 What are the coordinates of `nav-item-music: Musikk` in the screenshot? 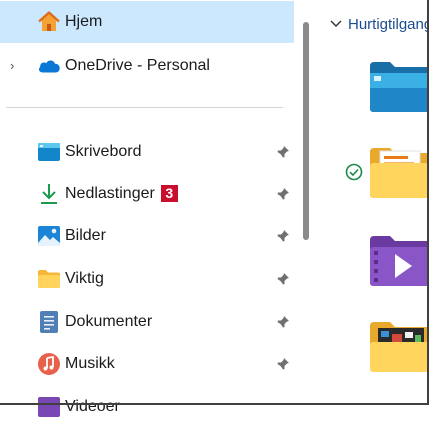 It's located at (147, 364).